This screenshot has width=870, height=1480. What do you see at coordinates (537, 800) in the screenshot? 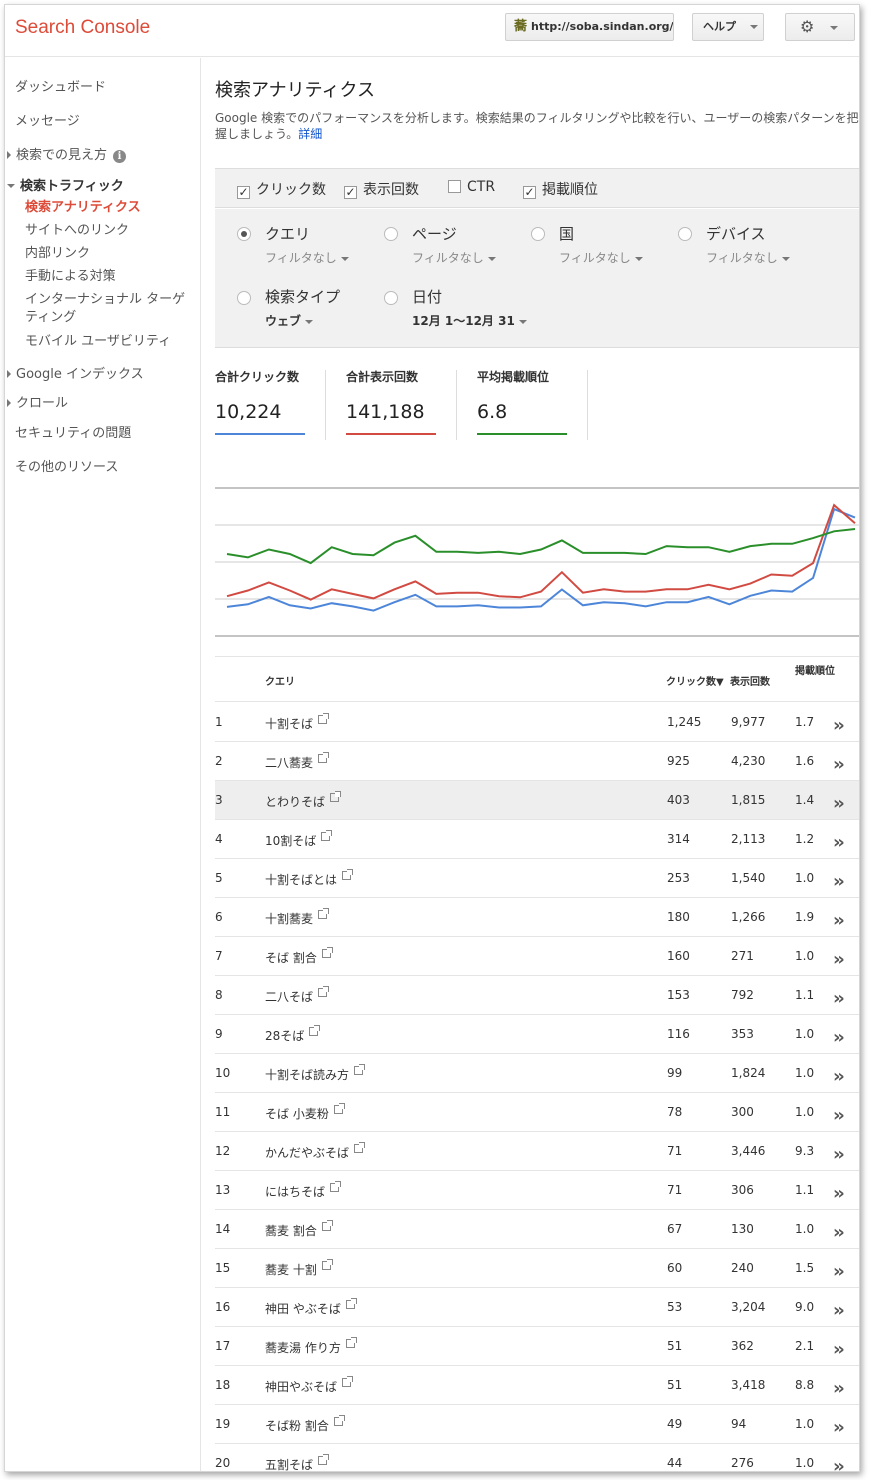
I see `table-row: 3 とわりそば 403 1,815 1.4 ››` at bounding box center [537, 800].